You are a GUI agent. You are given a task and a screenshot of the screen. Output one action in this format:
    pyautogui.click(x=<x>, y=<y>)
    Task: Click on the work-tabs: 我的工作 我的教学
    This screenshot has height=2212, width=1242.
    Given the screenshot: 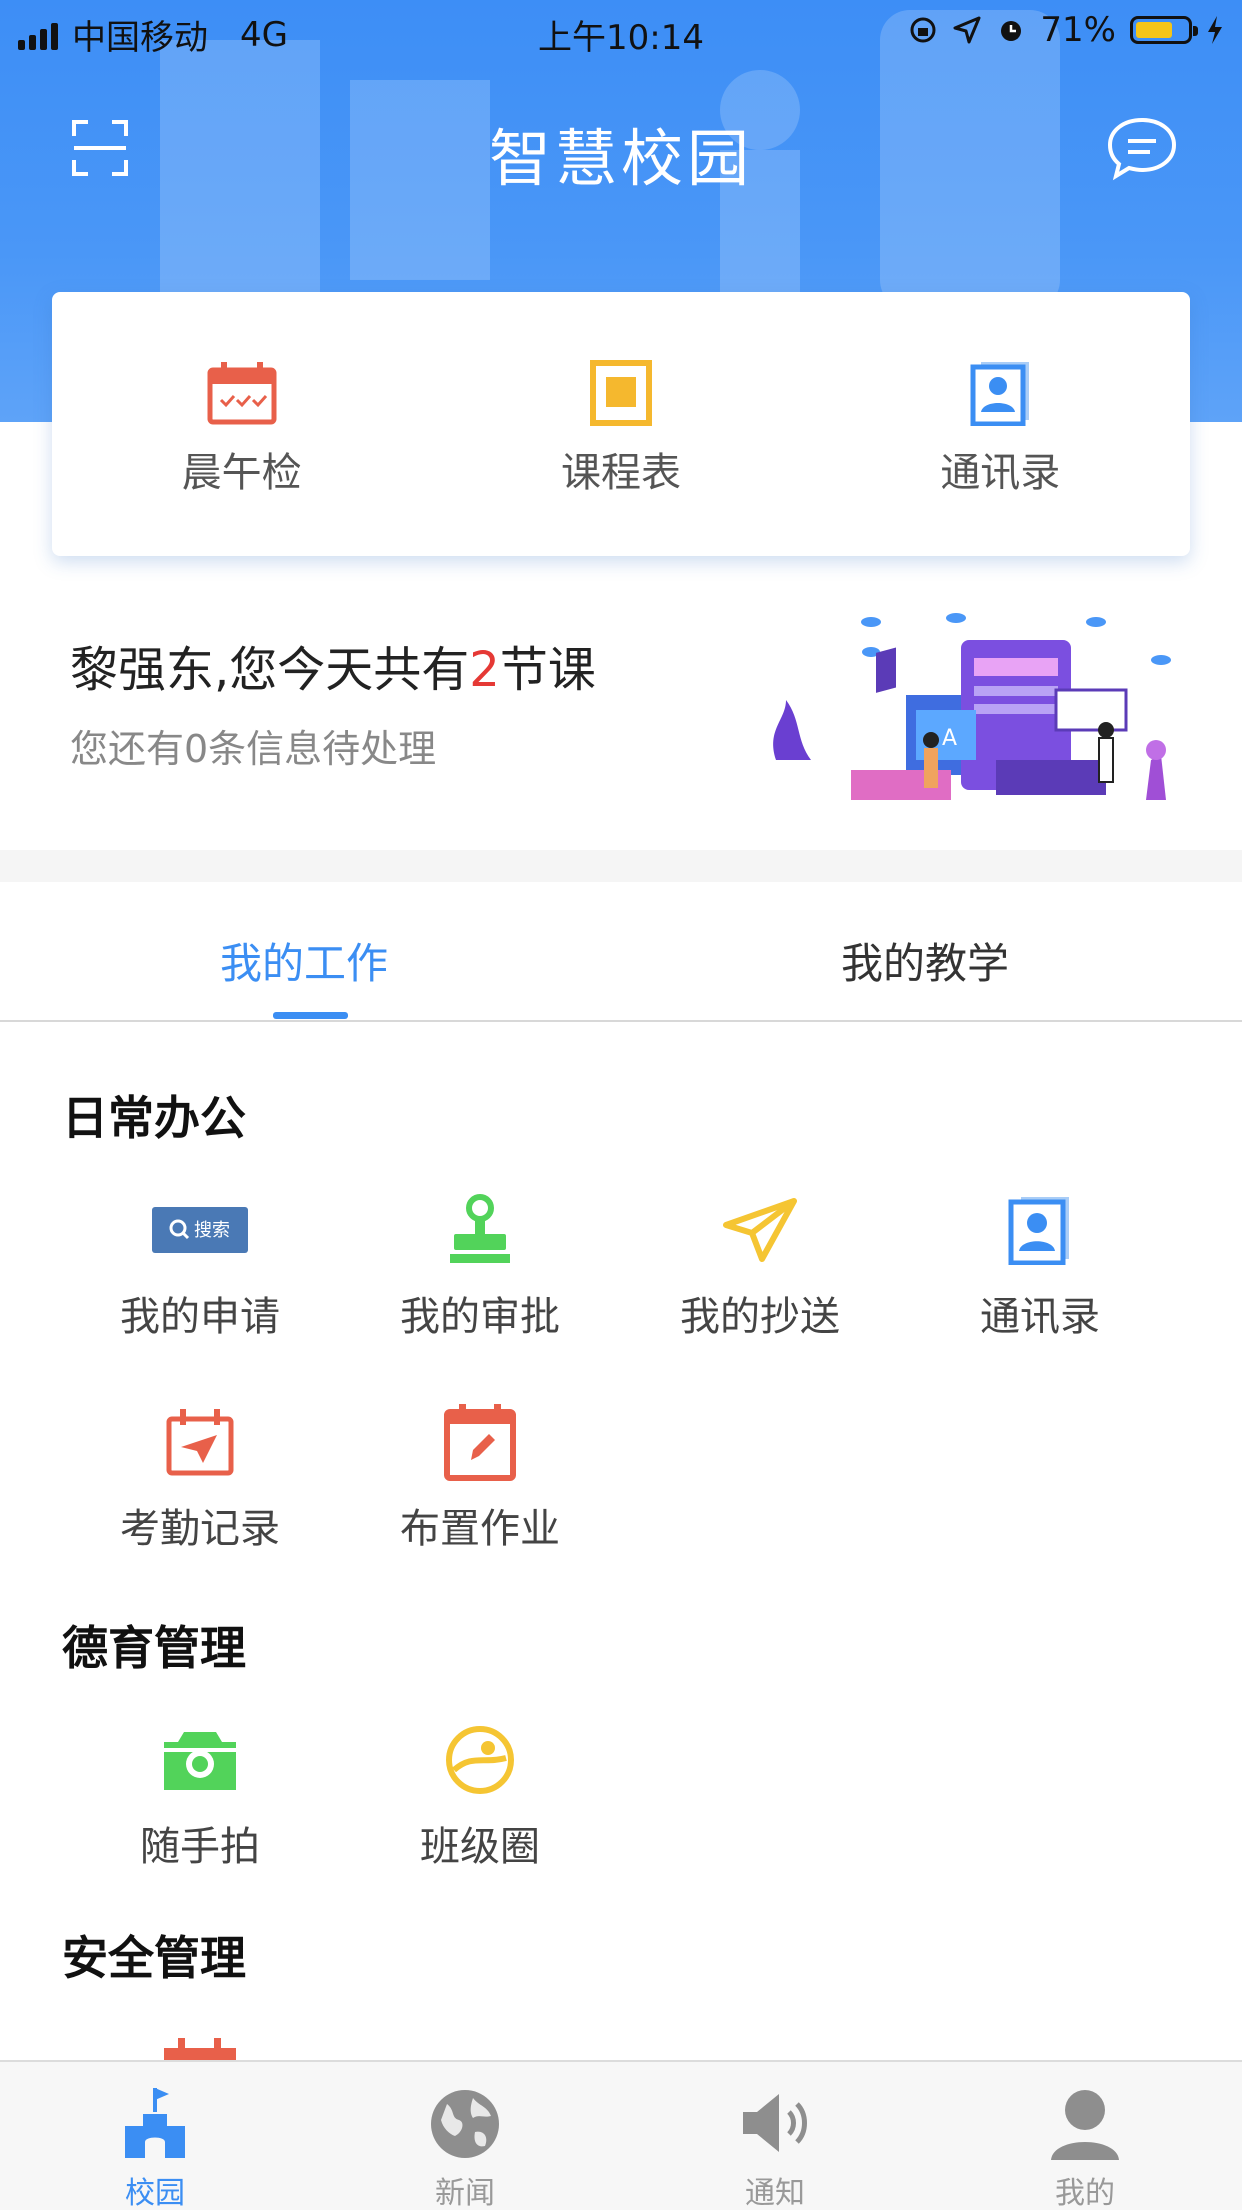 What is the action you would take?
    pyautogui.click(x=621, y=952)
    